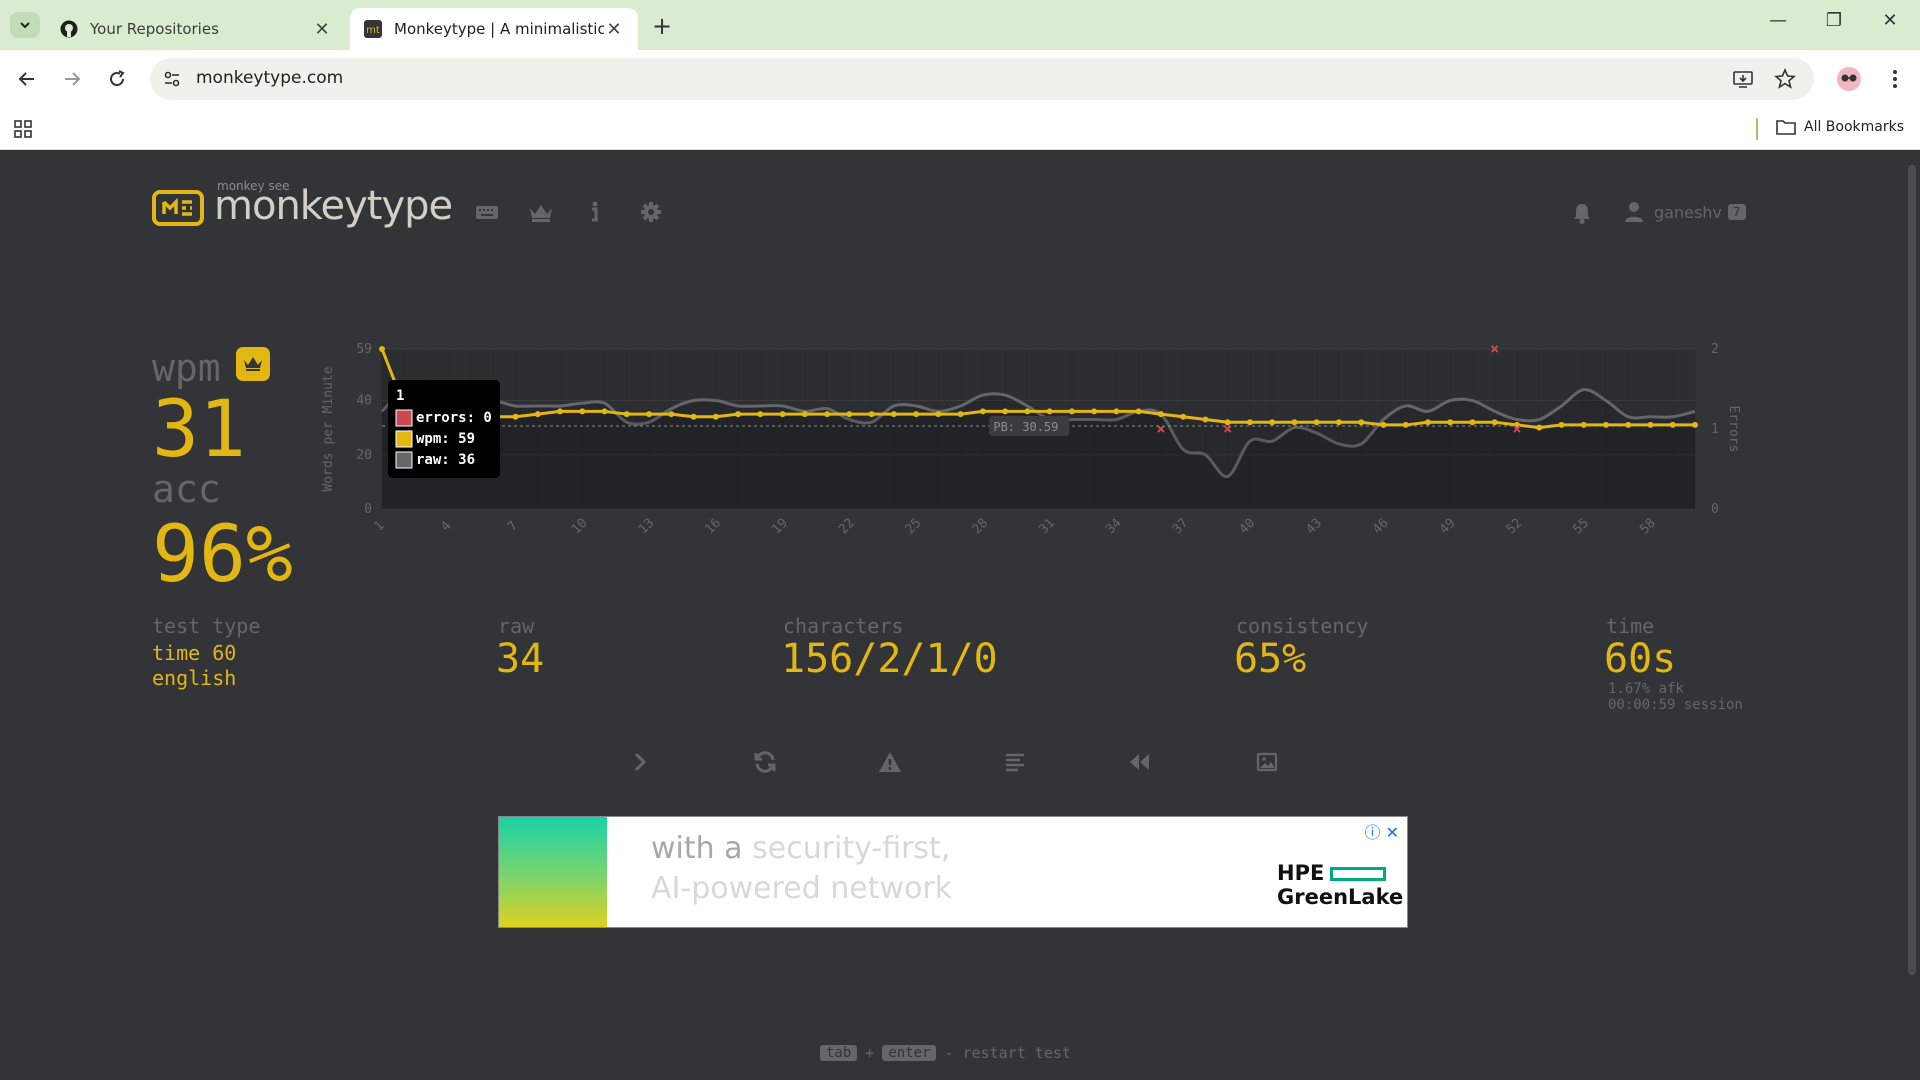 The image size is (1920, 1080). What do you see at coordinates (1114, 527) in the screenshot?
I see `x-tick-label: 34` at bounding box center [1114, 527].